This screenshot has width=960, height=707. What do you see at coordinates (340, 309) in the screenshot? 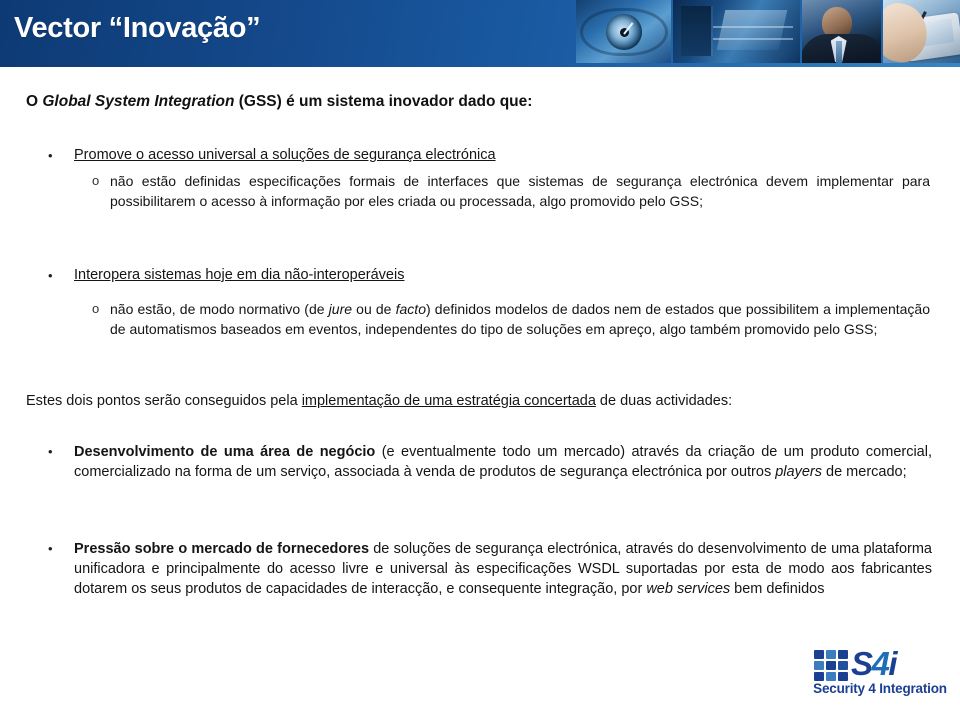
I see `normativo-jure: jure` at bounding box center [340, 309].